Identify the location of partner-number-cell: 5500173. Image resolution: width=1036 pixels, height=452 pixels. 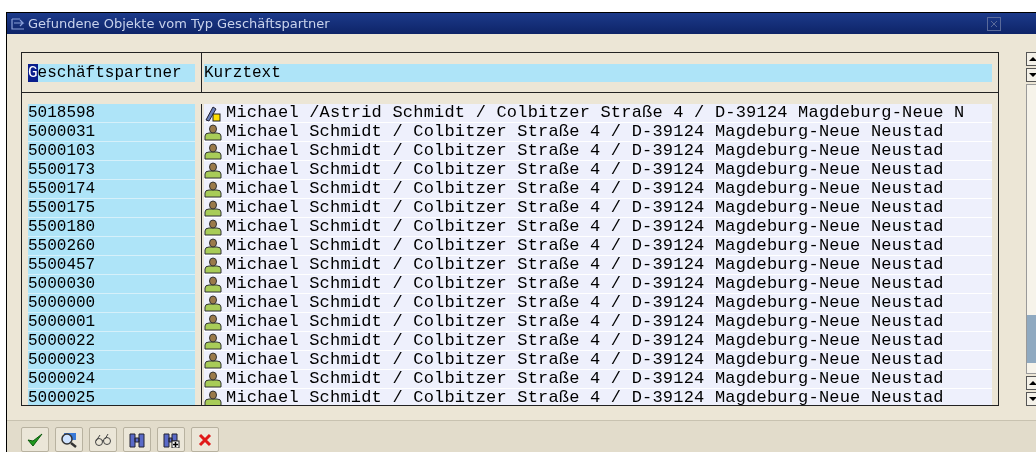
(111, 170).